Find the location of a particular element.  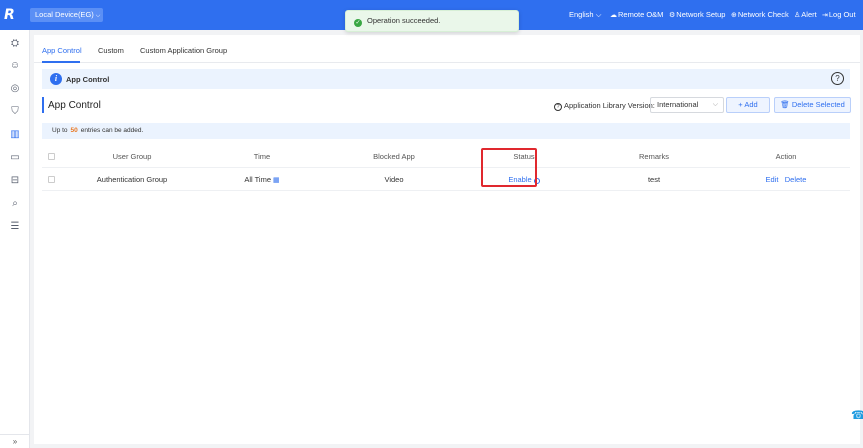

floating-assistant-icon: ☎ is located at coordinates (857, 415).